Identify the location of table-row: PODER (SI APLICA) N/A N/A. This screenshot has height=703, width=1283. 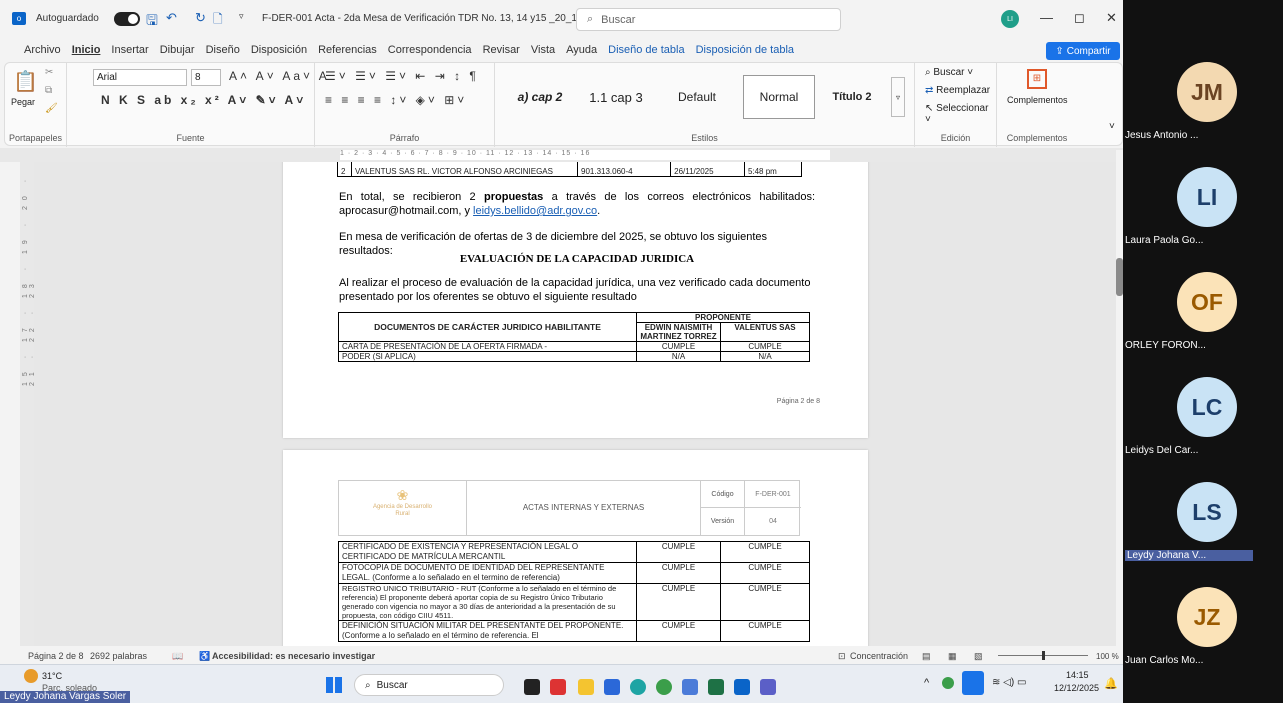
(574, 356).